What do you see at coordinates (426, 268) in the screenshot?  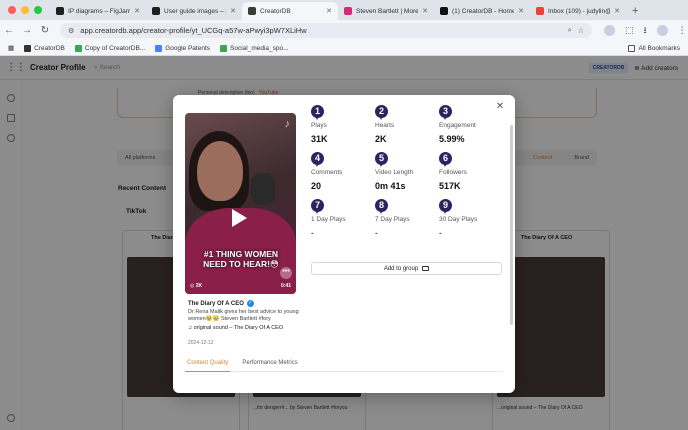 I see `folder-plus-icon` at bounding box center [426, 268].